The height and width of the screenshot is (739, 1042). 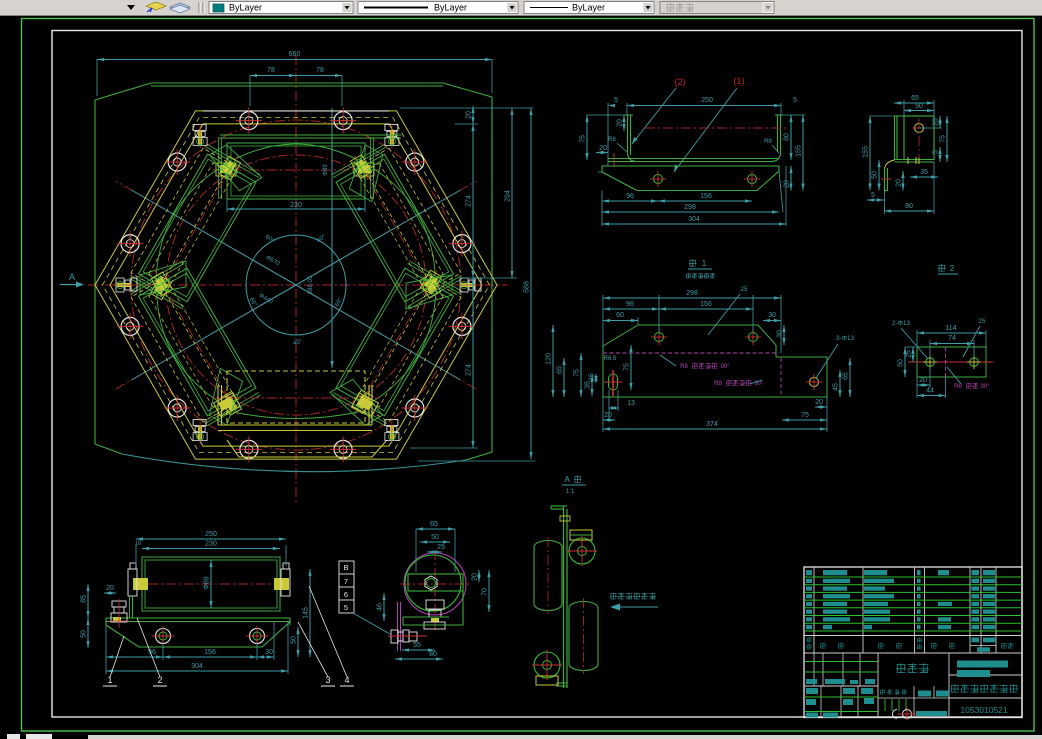 What do you see at coordinates (950, 328) in the screenshot?
I see `svg-text: 114` at bounding box center [950, 328].